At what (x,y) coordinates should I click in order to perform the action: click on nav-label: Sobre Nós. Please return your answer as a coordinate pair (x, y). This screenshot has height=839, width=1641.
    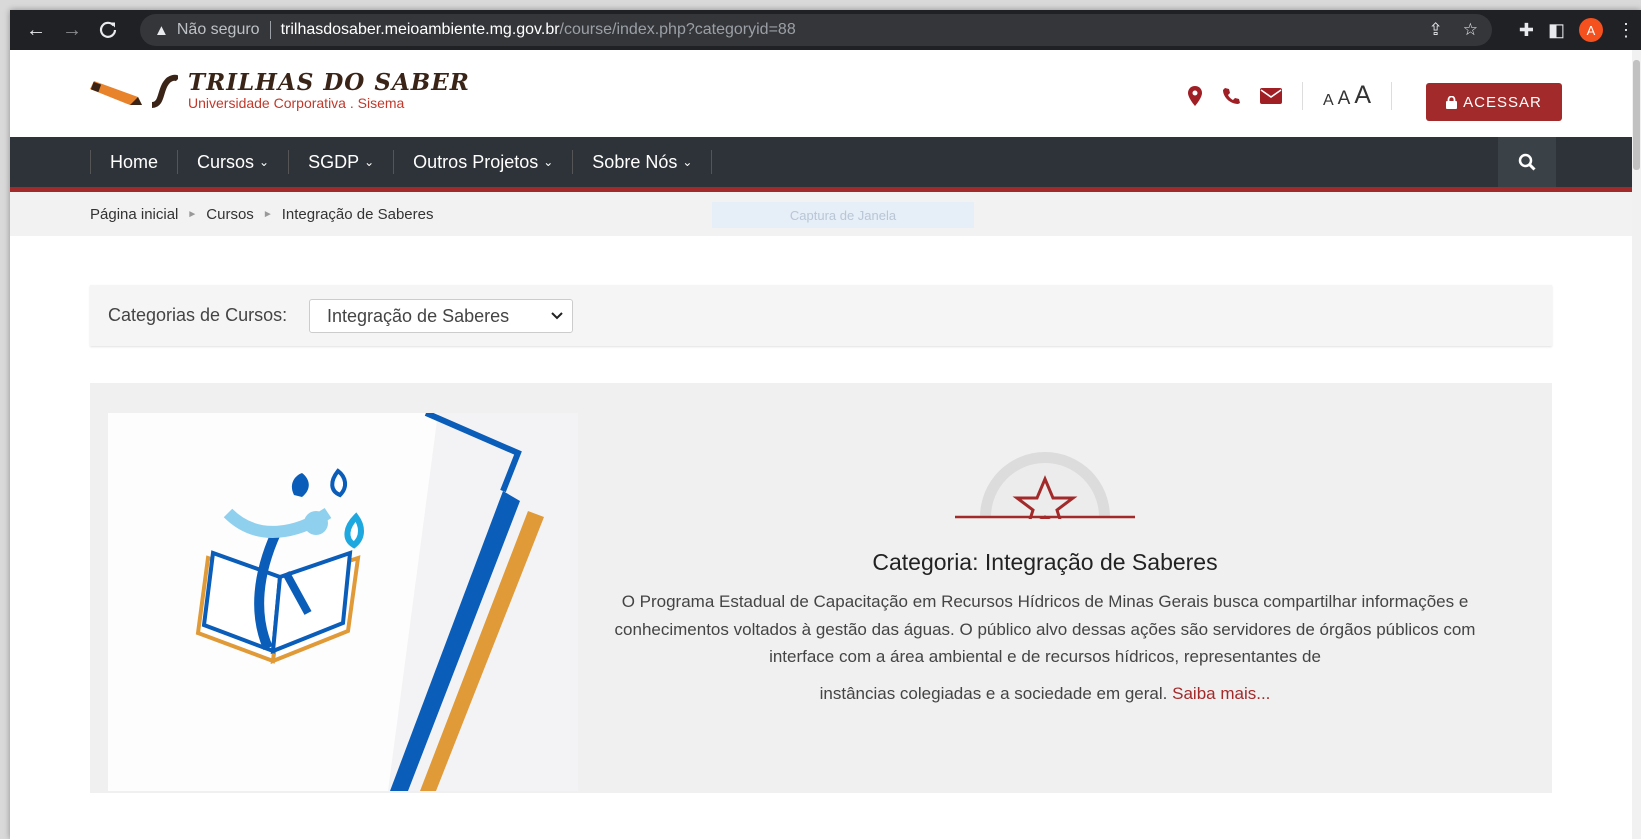
    Looking at the image, I should click on (635, 161).